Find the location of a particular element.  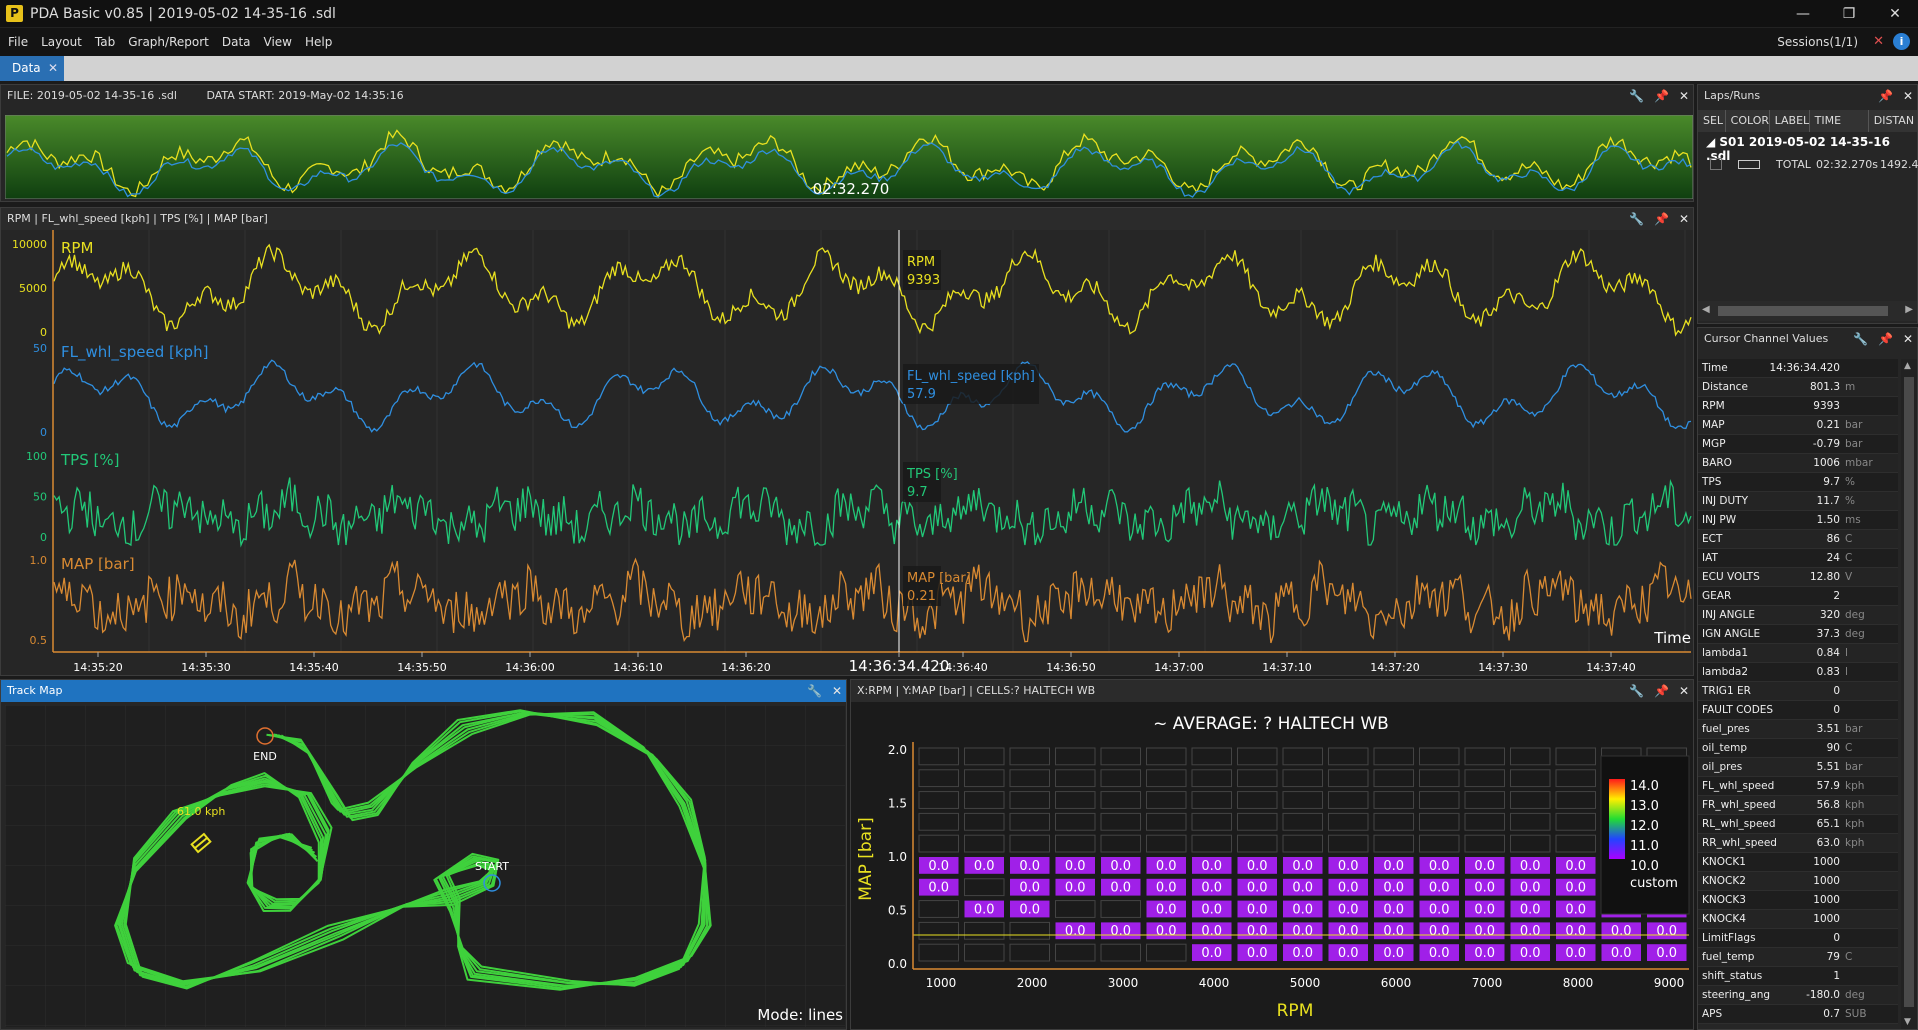

tab-data: Data ✕ is located at coordinates (32, 68).